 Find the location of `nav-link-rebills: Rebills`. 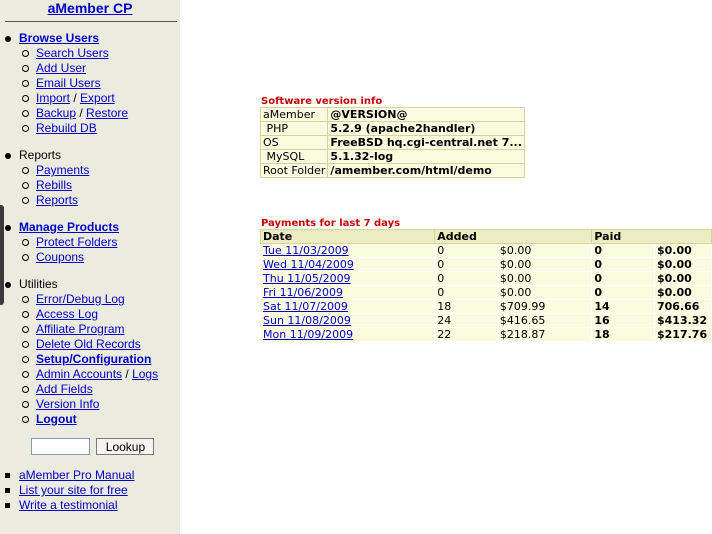

nav-link-rebills: Rebills is located at coordinates (54, 185).